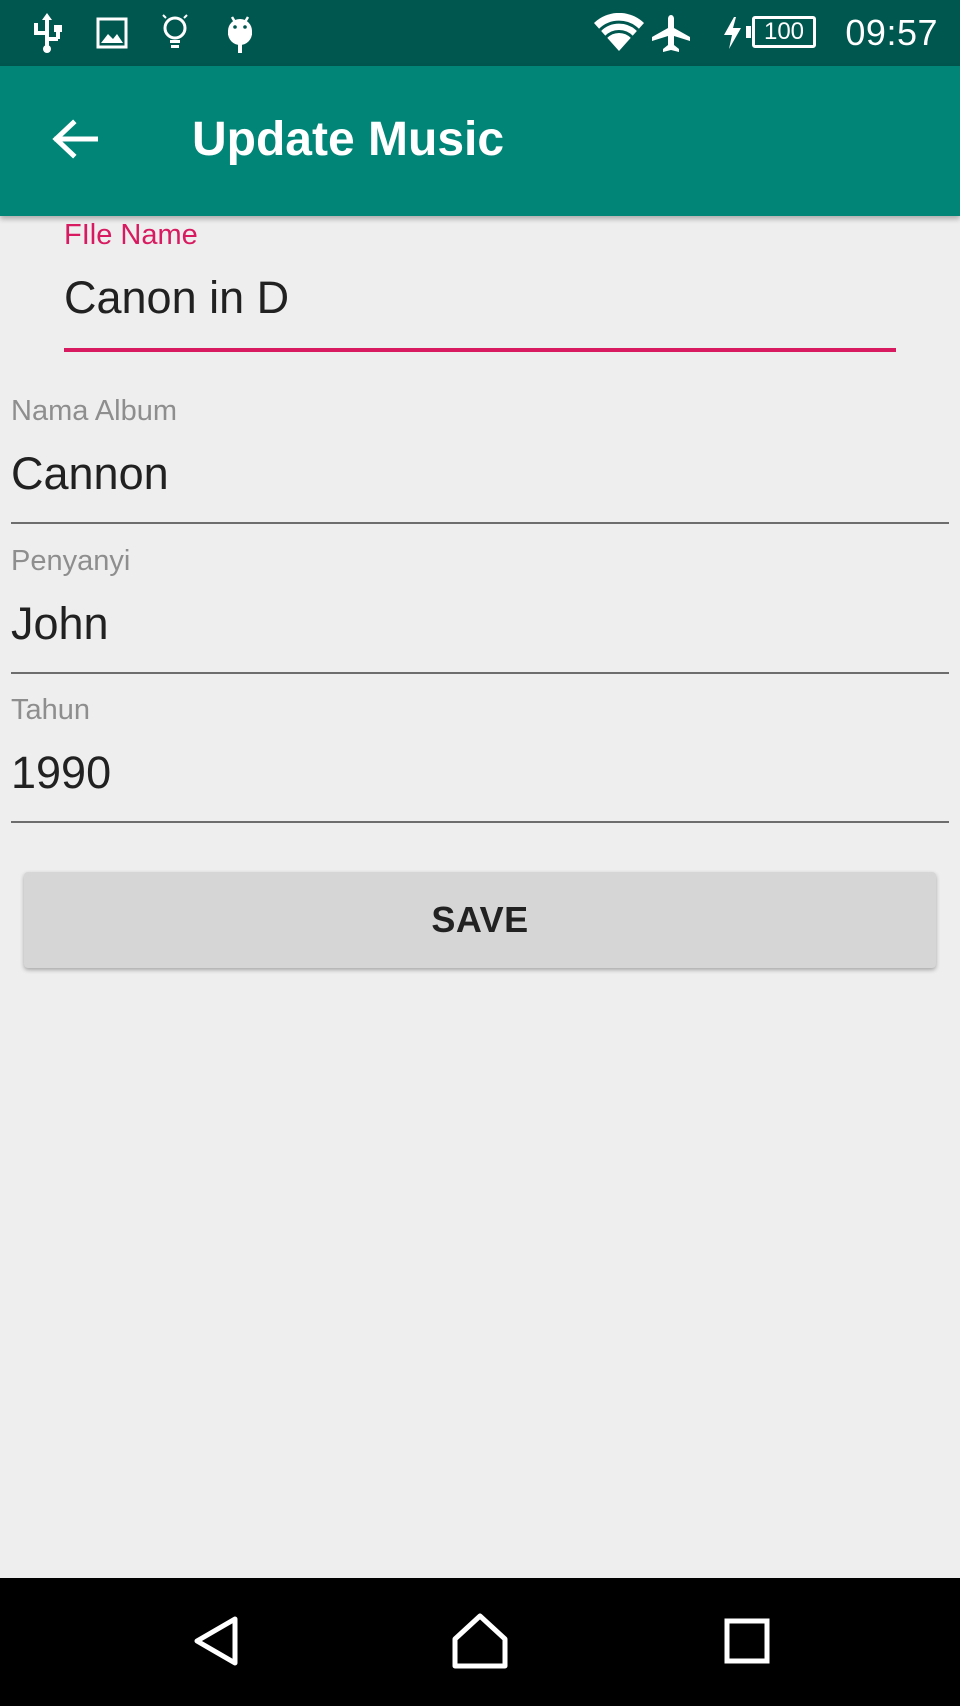 The width and height of the screenshot is (960, 1706). Describe the element at coordinates (480, 474) in the screenshot. I see `album-input: Cannon` at that location.